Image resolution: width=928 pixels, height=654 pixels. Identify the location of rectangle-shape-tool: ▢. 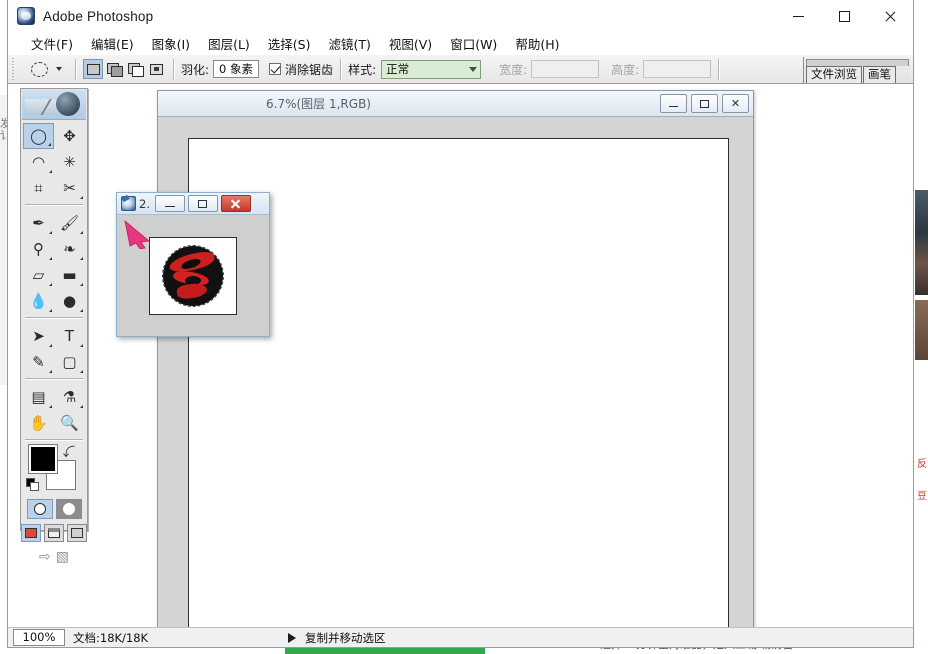
(69, 362).